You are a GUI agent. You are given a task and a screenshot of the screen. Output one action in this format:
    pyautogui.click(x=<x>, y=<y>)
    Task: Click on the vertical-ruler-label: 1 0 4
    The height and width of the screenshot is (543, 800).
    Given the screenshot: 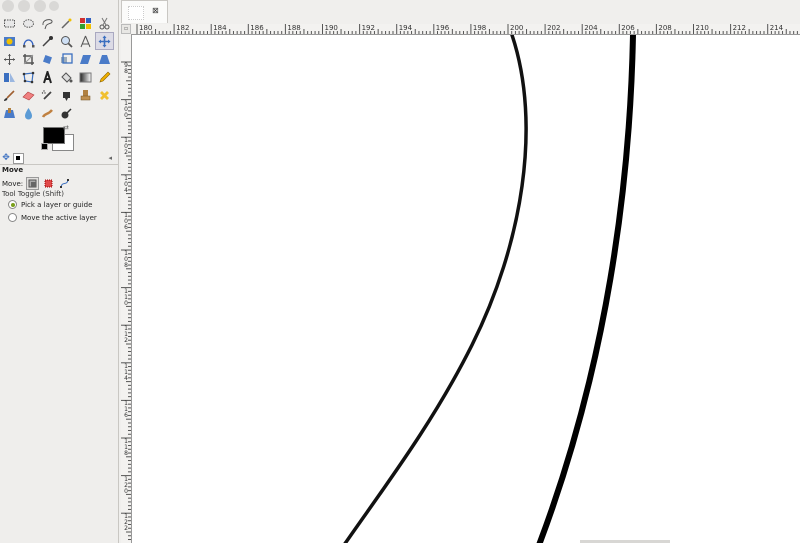 What is the action you would take?
    pyautogui.click(x=126, y=184)
    